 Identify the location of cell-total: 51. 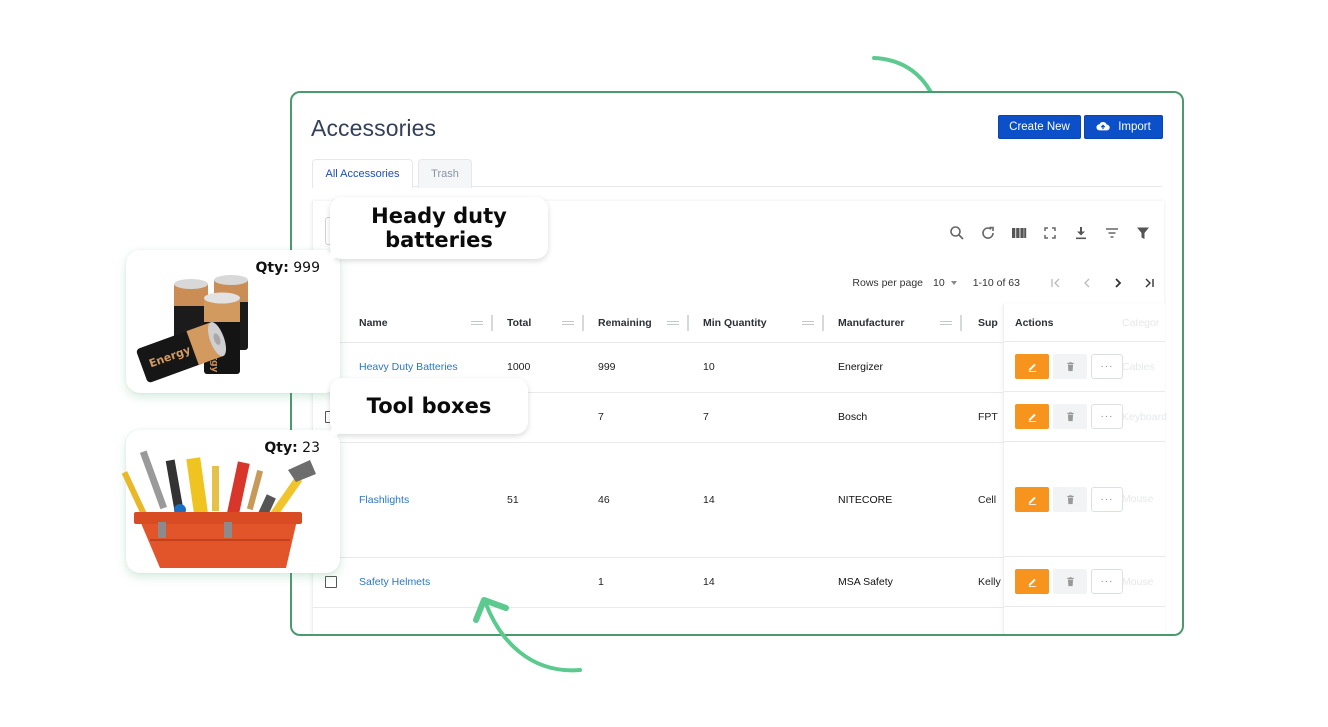
(544, 500).